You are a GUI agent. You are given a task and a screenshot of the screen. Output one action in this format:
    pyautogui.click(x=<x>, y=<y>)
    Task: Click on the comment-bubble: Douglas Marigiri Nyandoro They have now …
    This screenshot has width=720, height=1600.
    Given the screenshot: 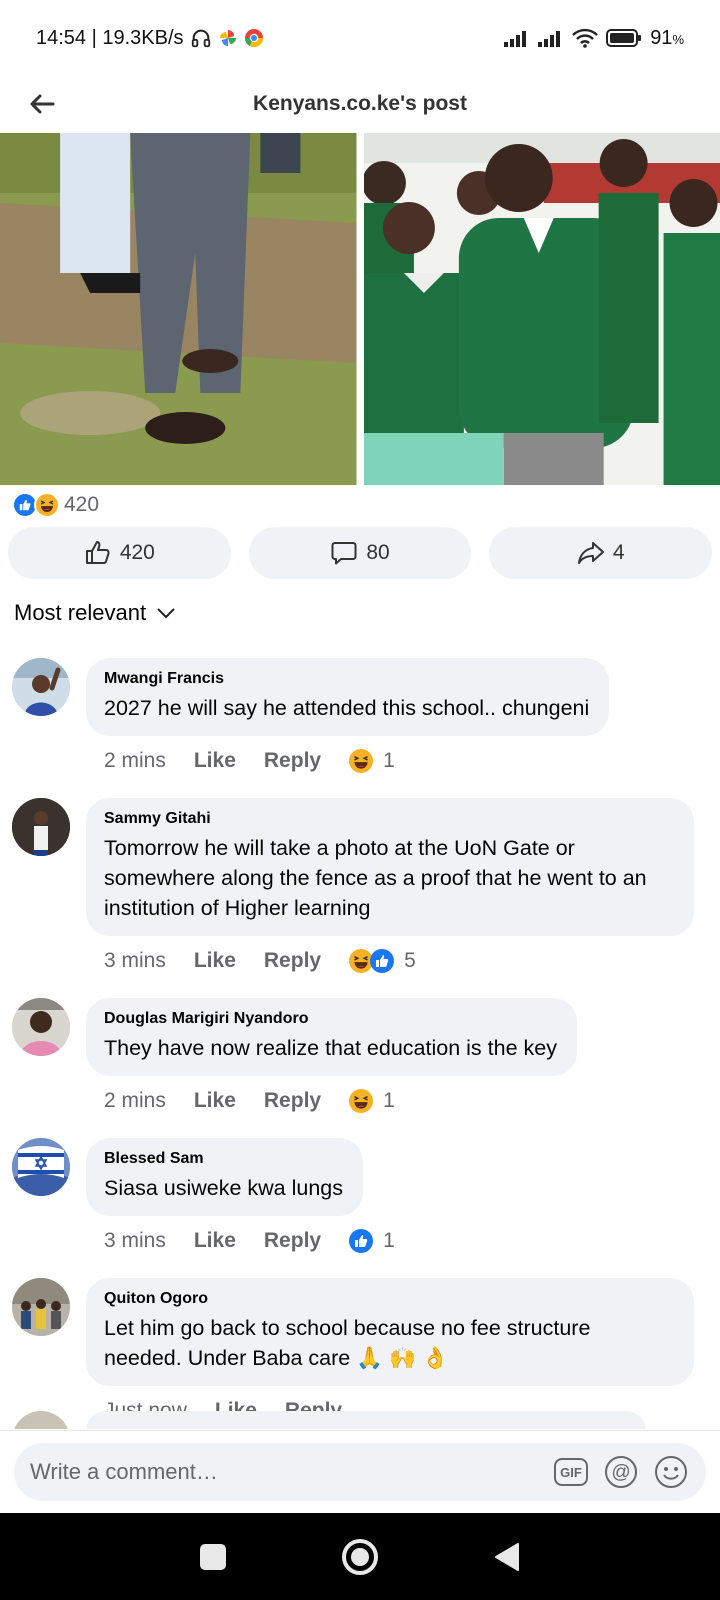 What is the action you would take?
    pyautogui.click(x=331, y=1037)
    